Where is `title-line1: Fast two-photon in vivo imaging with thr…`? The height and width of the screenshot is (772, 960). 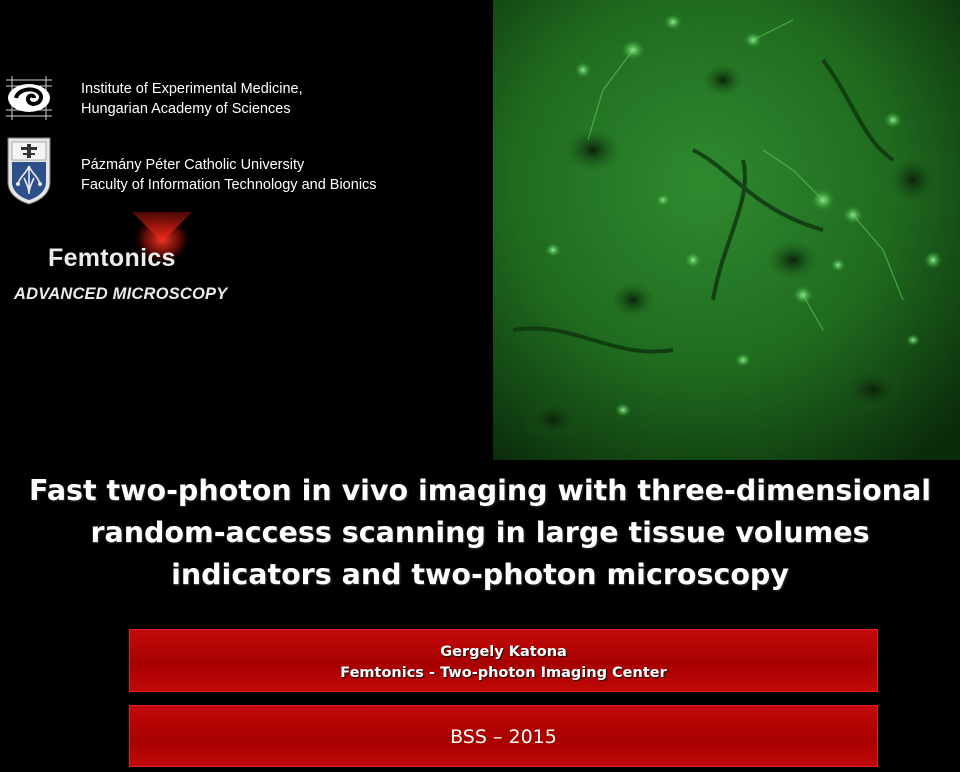
title-line1: Fast two-photon in vivo imaging with thr… is located at coordinates (480, 490).